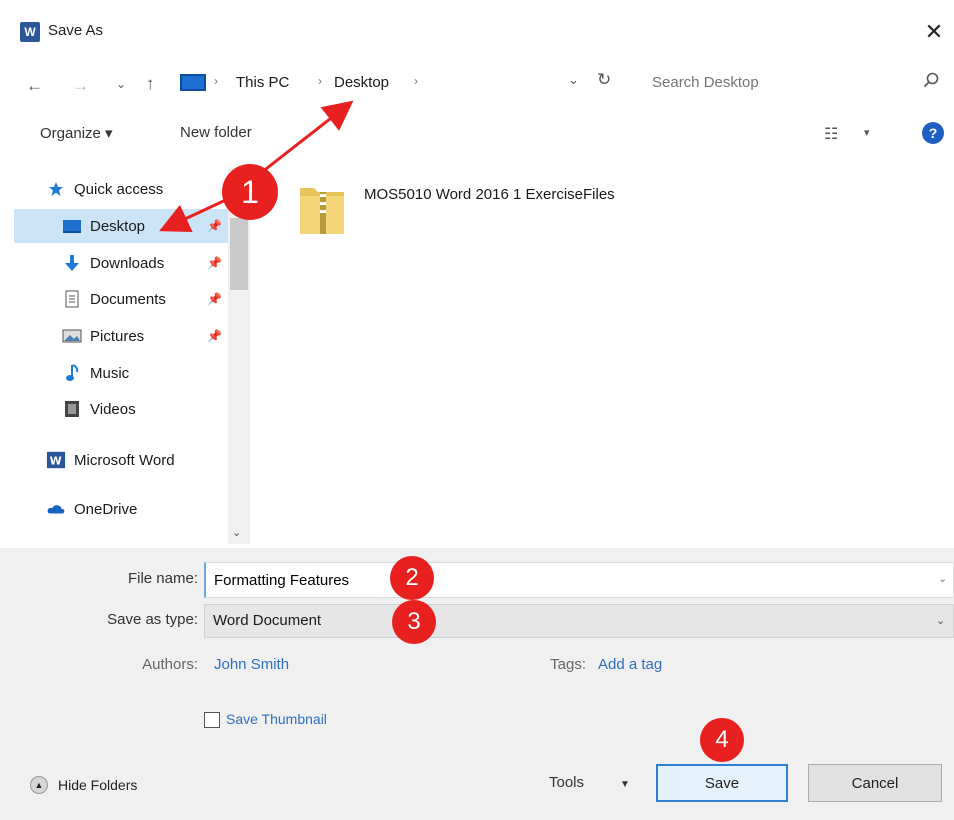 This screenshot has height=820, width=954. What do you see at coordinates (412, 578) in the screenshot?
I see `annotation-badge-2: 2` at bounding box center [412, 578].